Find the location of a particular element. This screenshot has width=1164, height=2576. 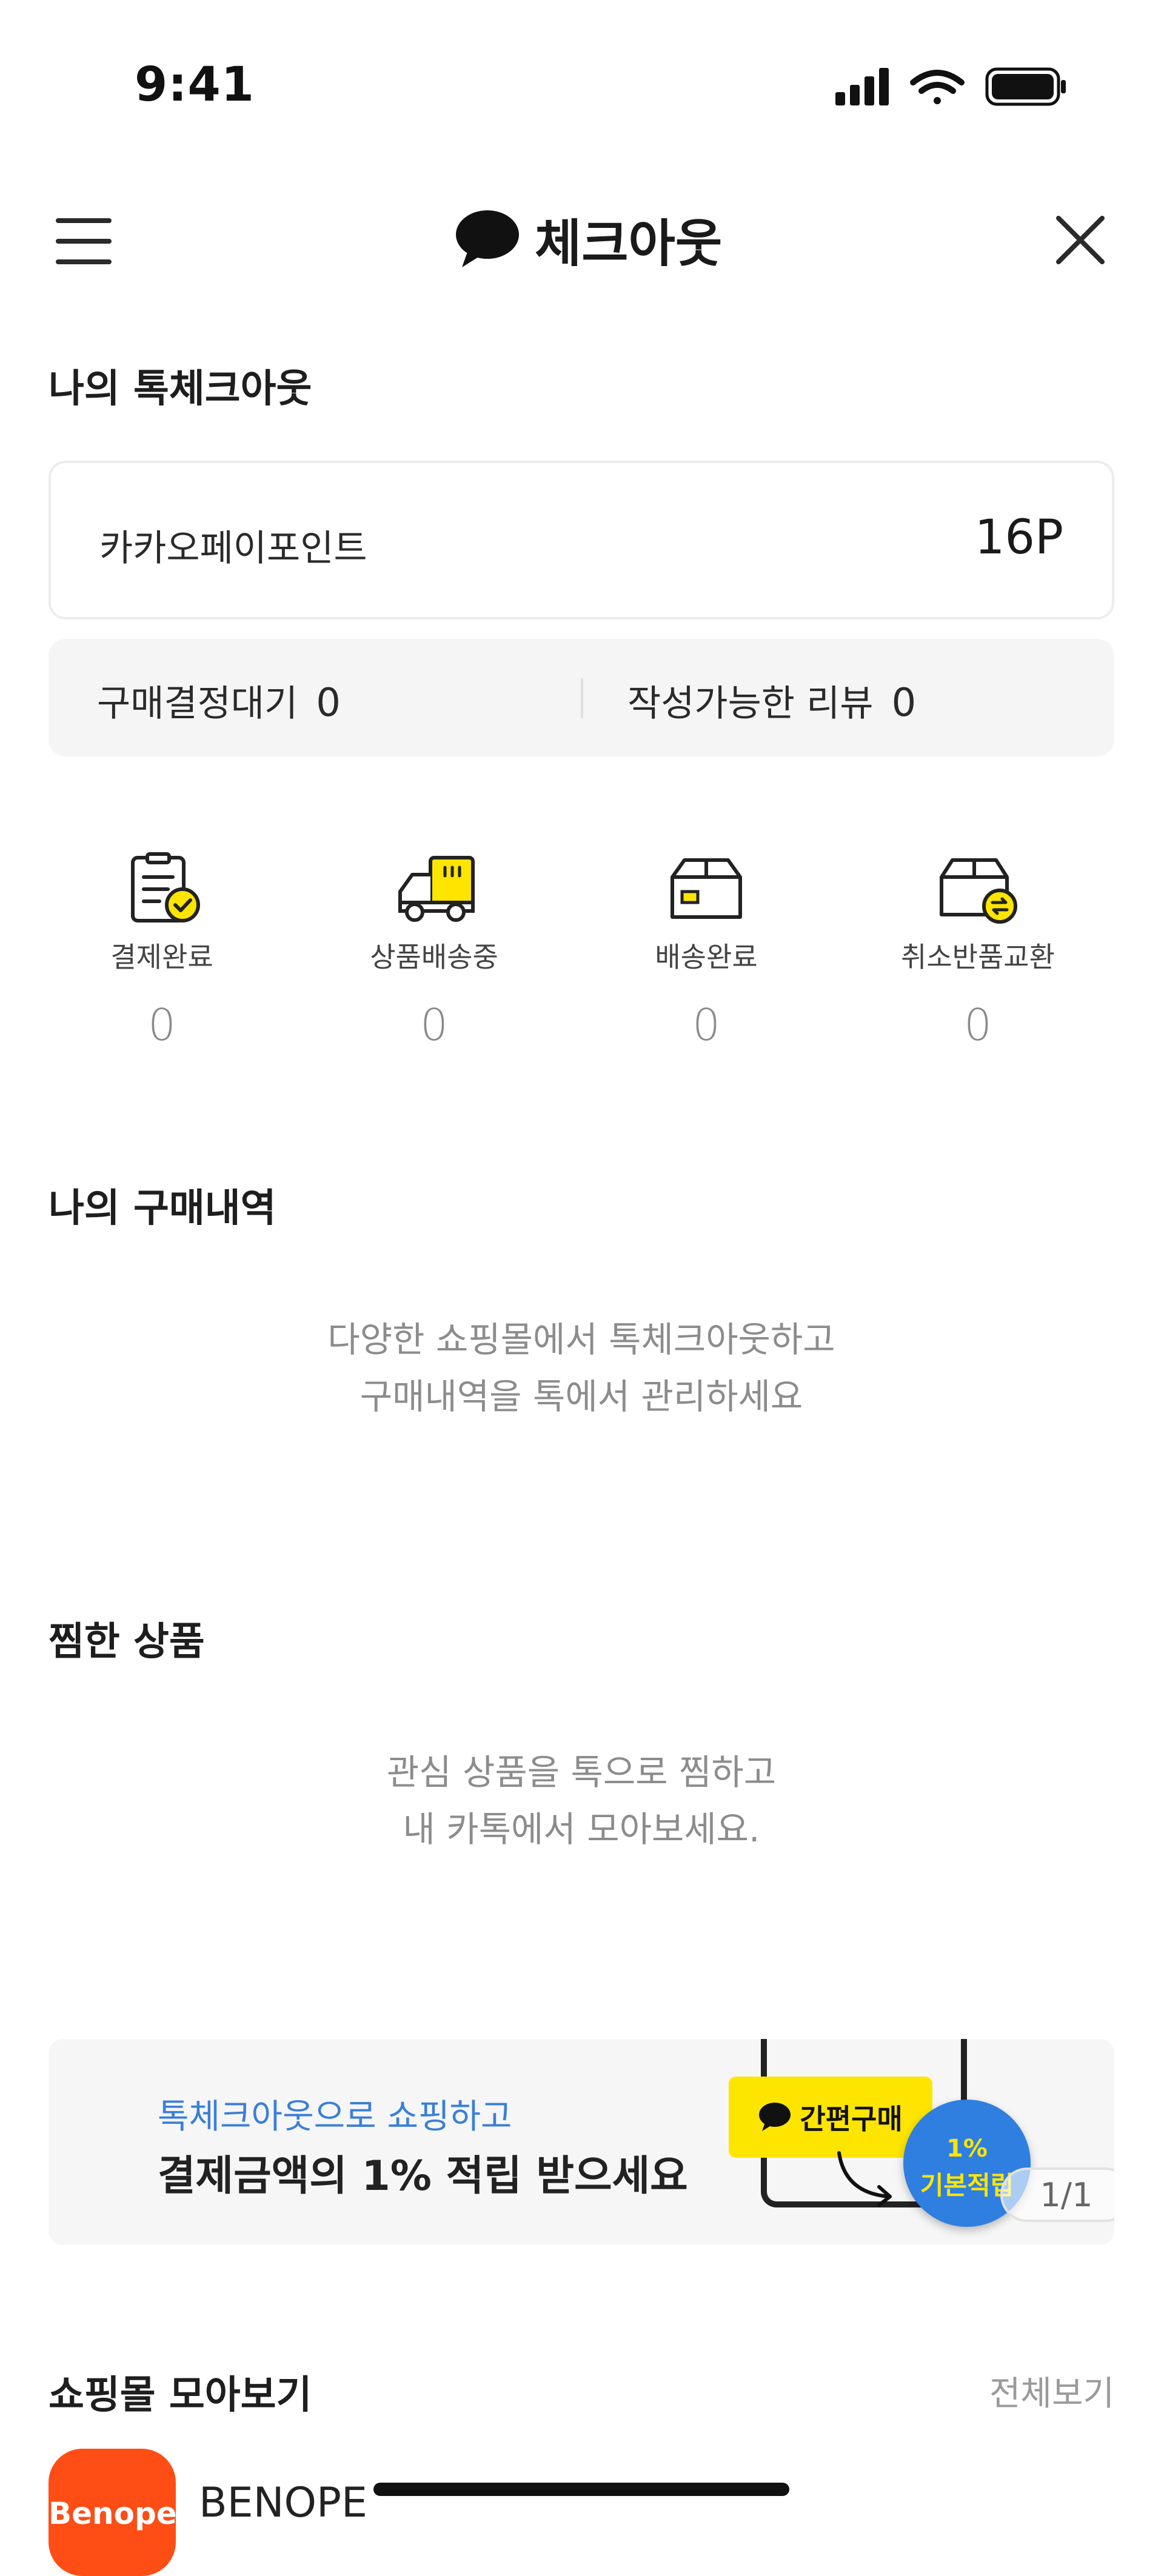

menu-icon is located at coordinates (84, 241).